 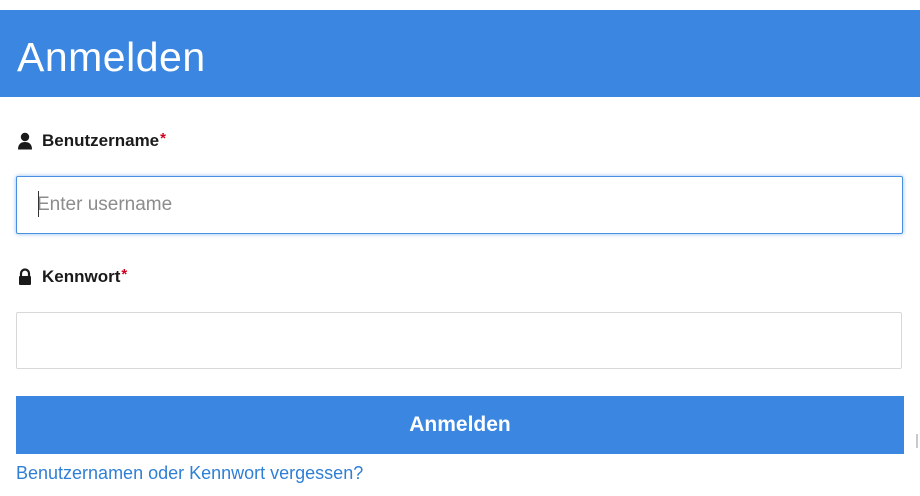 I want to click on password-label: Kennwort *, so click(x=72, y=276).